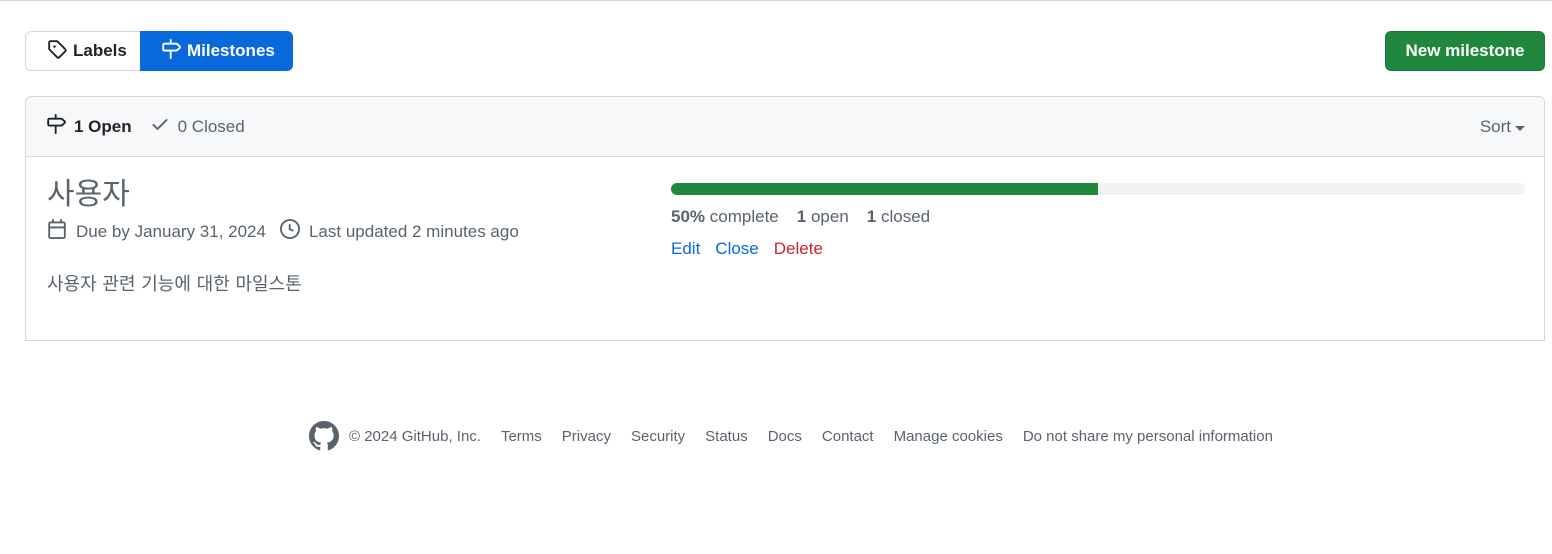 The height and width of the screenshot is (554, 1552). I want to click on sort-label: Sort, so click(1495, 126).